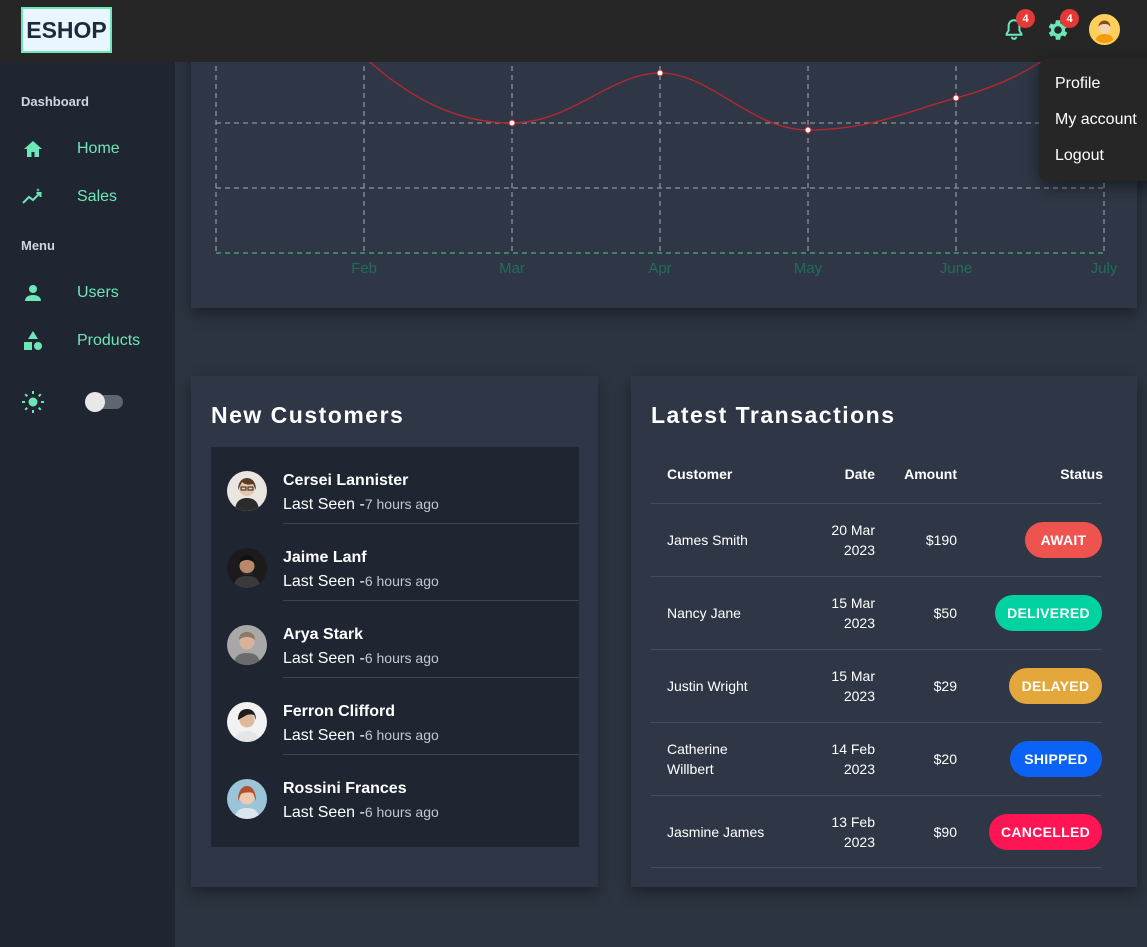 The image size is (1147, 947). Describe the element at coordinates (33, 340) in the screenshot. I see `shapes-icon` at that location.